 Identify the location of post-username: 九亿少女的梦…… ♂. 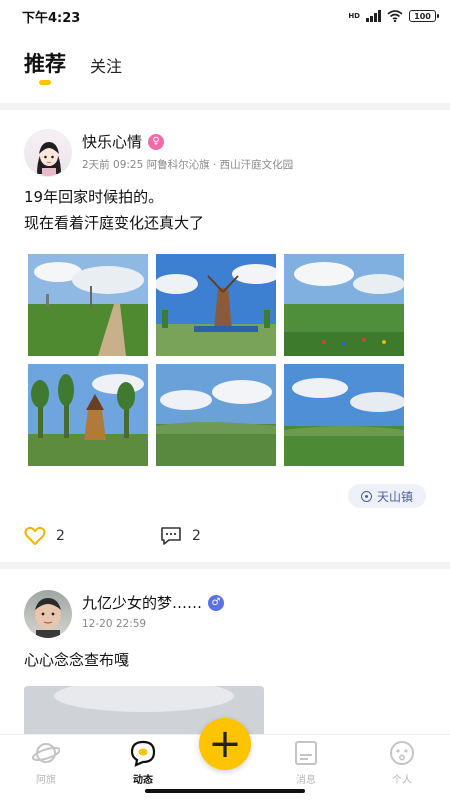
(153, 602).